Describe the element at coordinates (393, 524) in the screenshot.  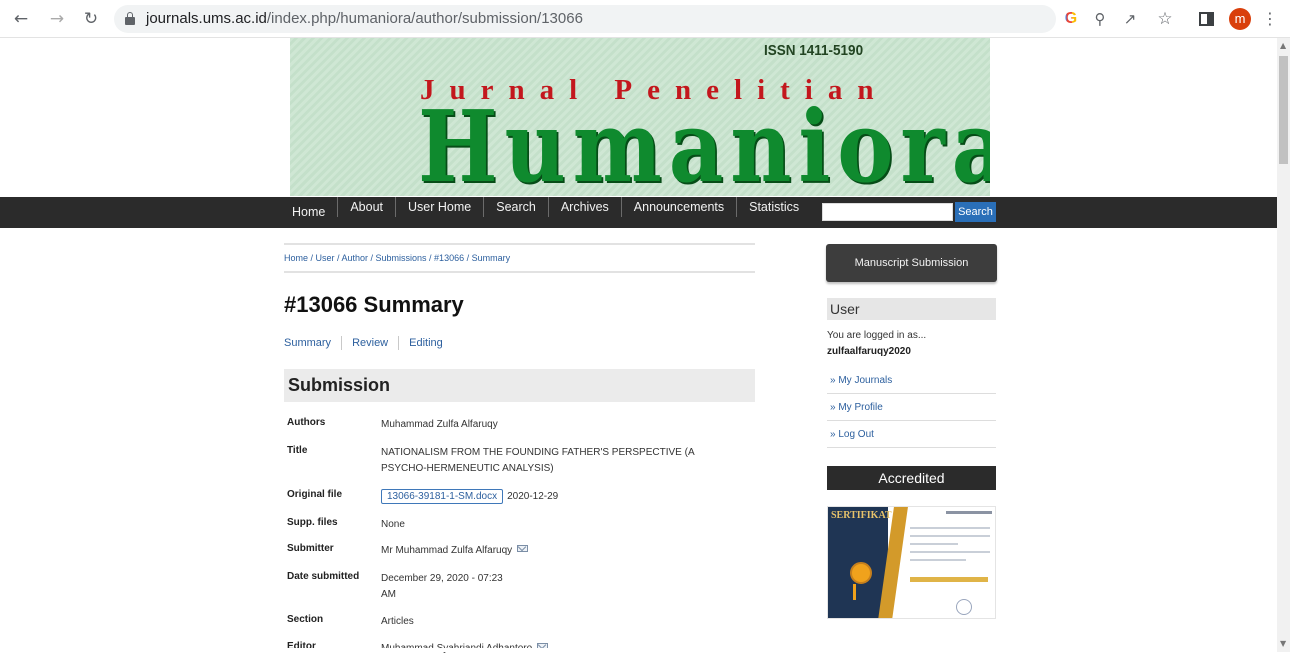
I see `supp-files-value: None` at that location.